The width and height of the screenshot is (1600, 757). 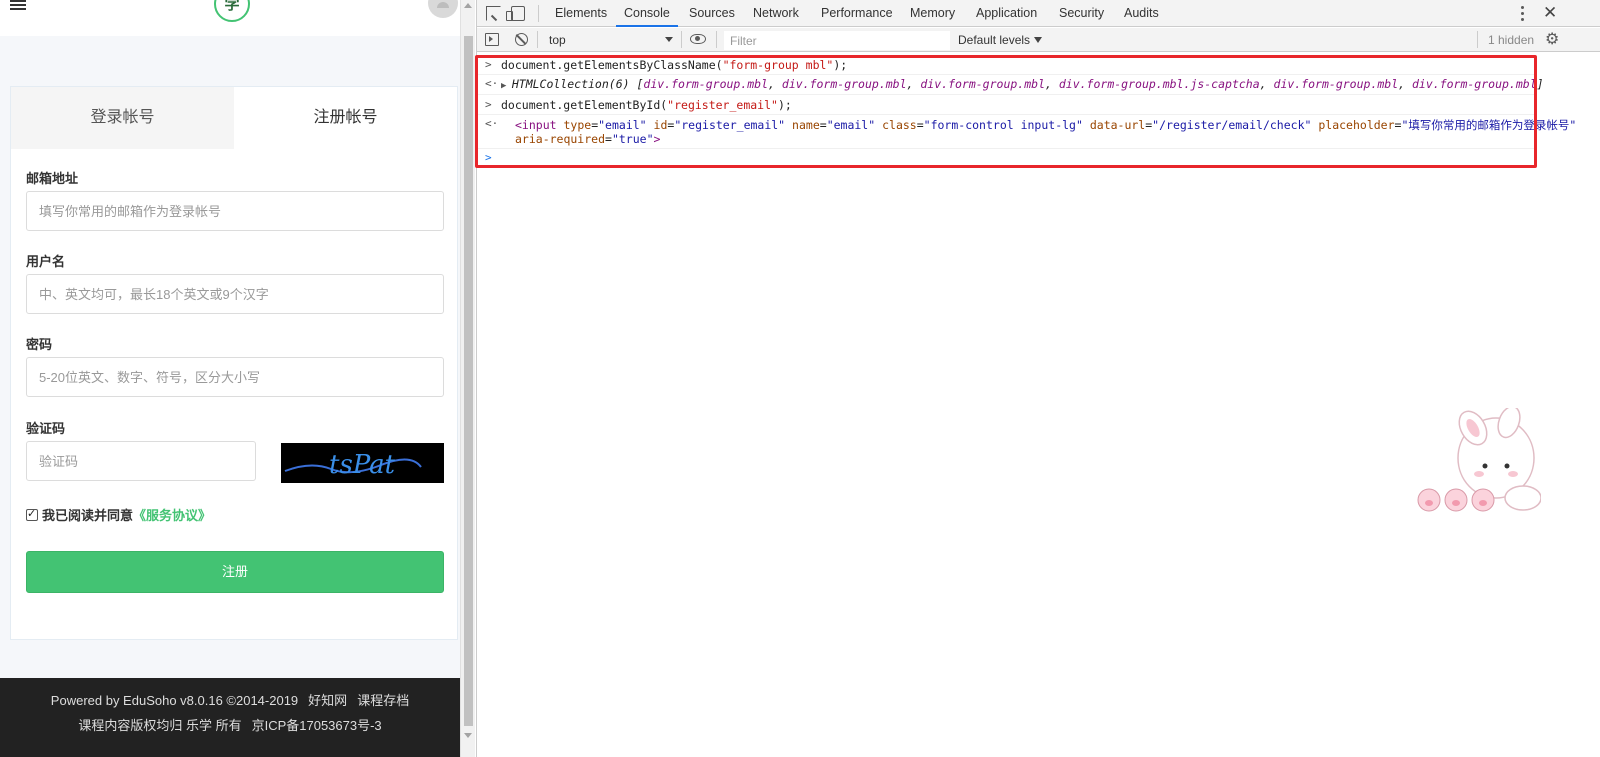 I want to click on tab-elements: Elements, so click(x=581, y=13).